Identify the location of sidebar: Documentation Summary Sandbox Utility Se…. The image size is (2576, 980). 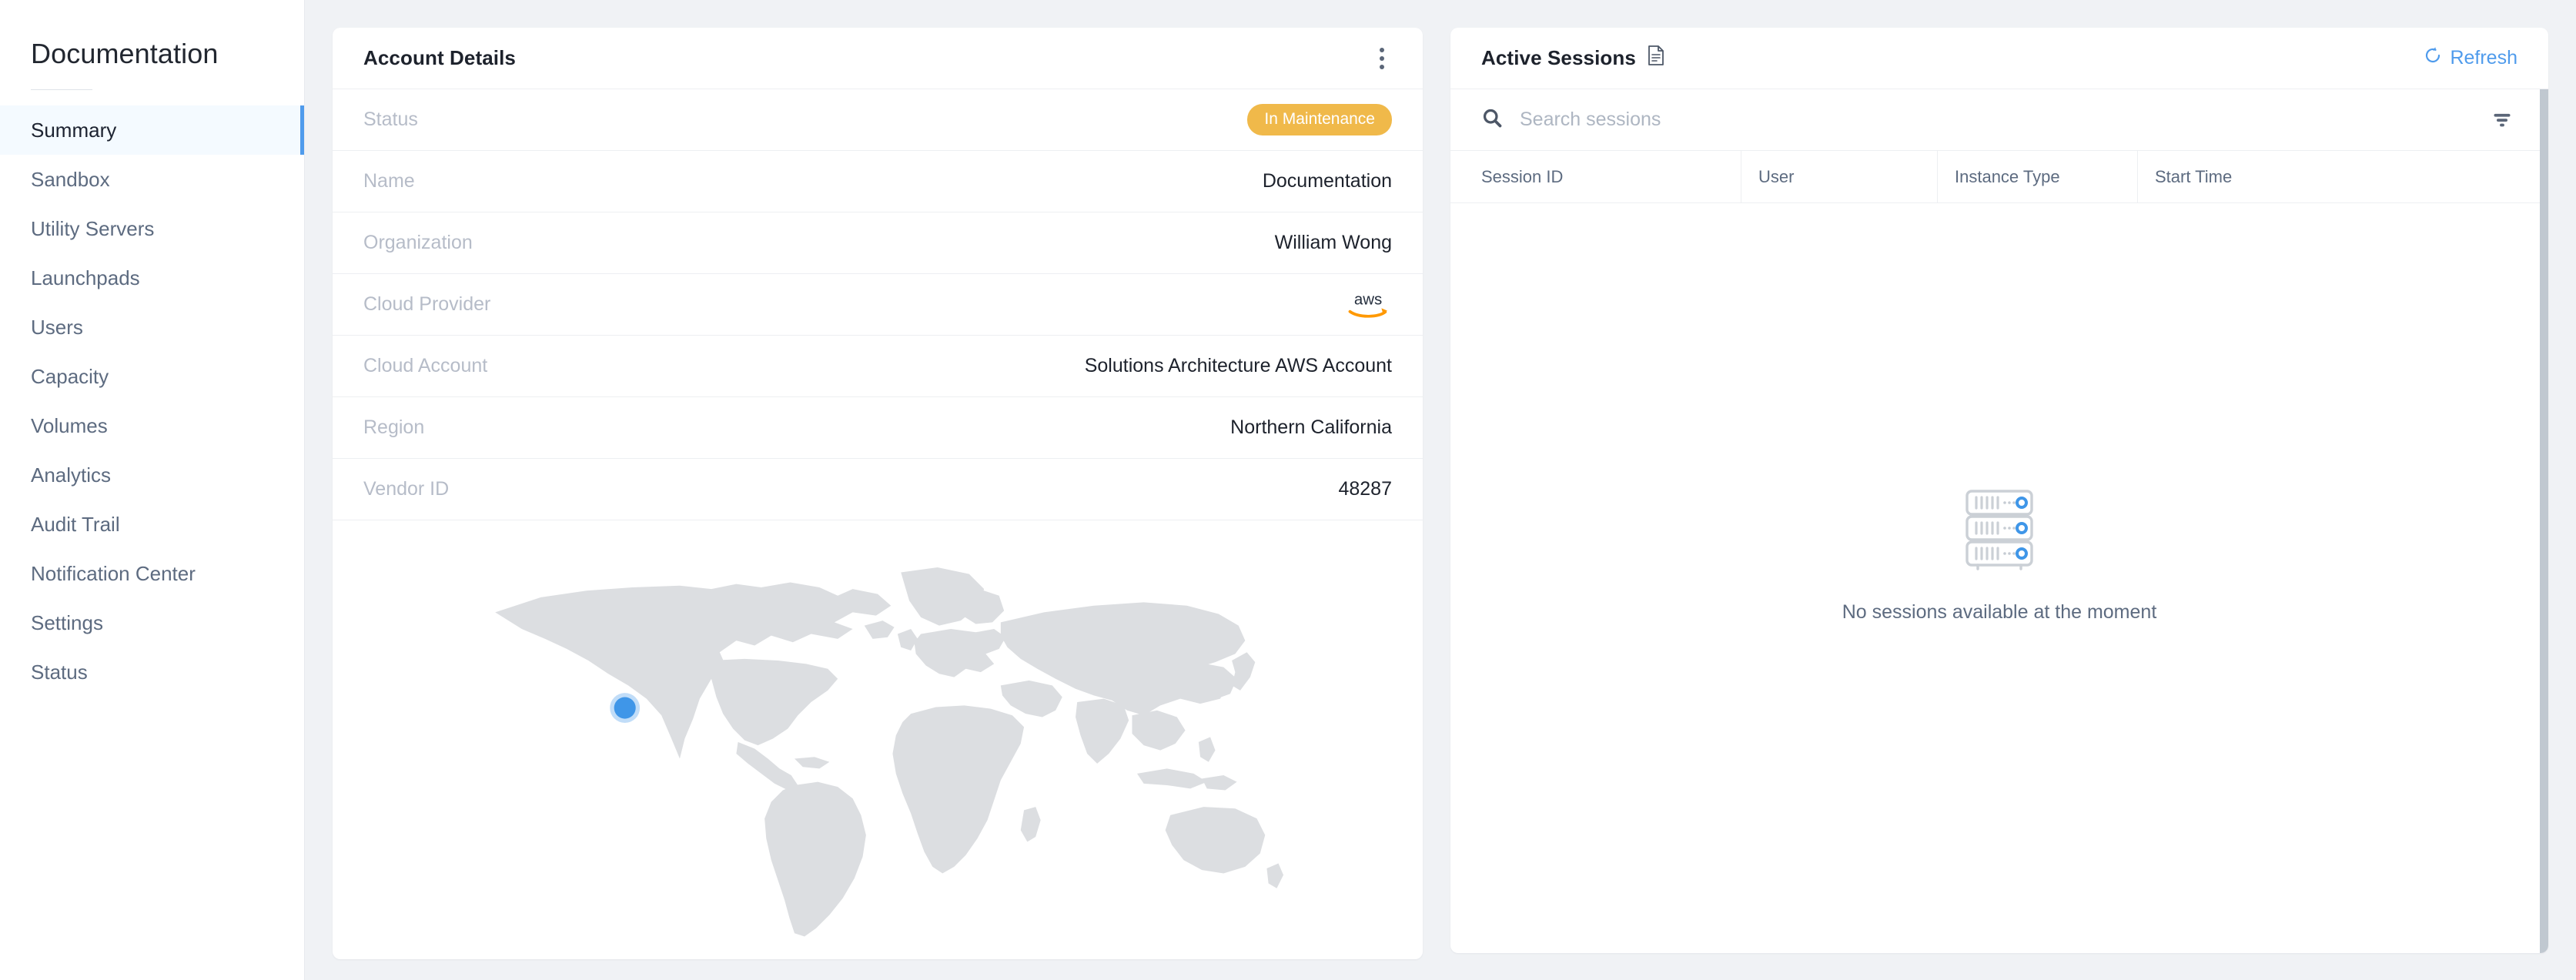
(153, 490).